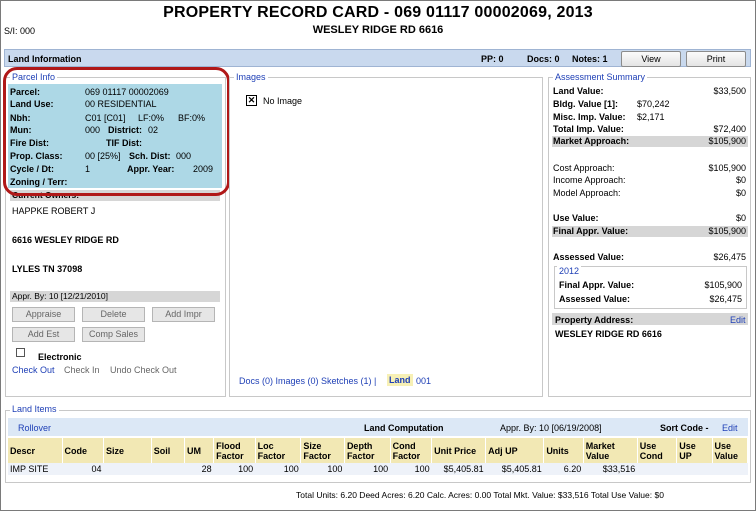 The image size is (756, 511). Describe the element at coordinates (307, 381) in the screenshot. I see `docs-images-sketches-links: Docs (0) Images (0) Sketches (1) |` at that location.